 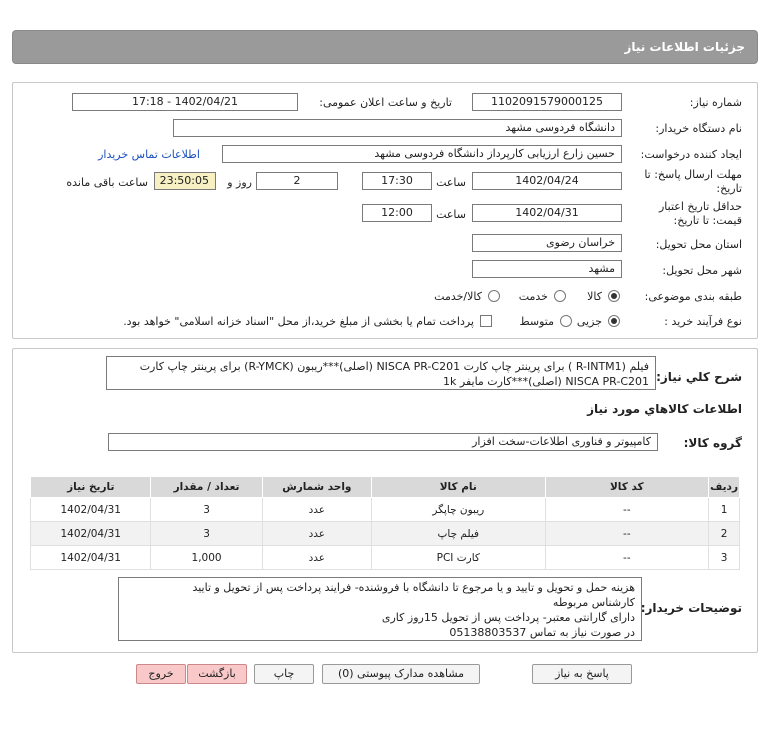 What do you see at coordinates (536, 321) in the screenshot?
I see `purchase-option-medium: متوسط` at bounding box center [536, 321].